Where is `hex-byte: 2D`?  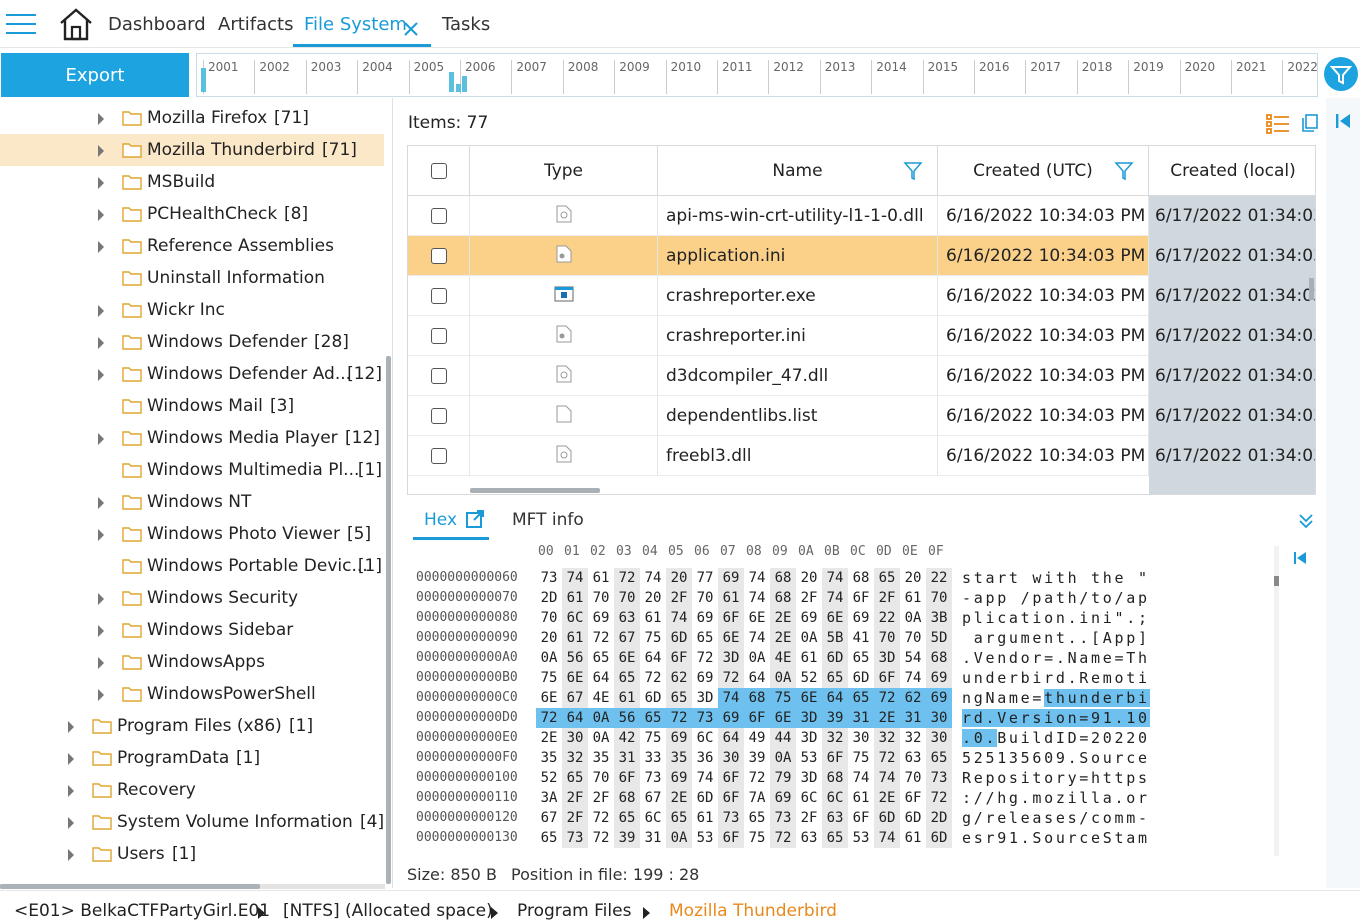 hex-byte: 2D is located at coordinates (939, 818).